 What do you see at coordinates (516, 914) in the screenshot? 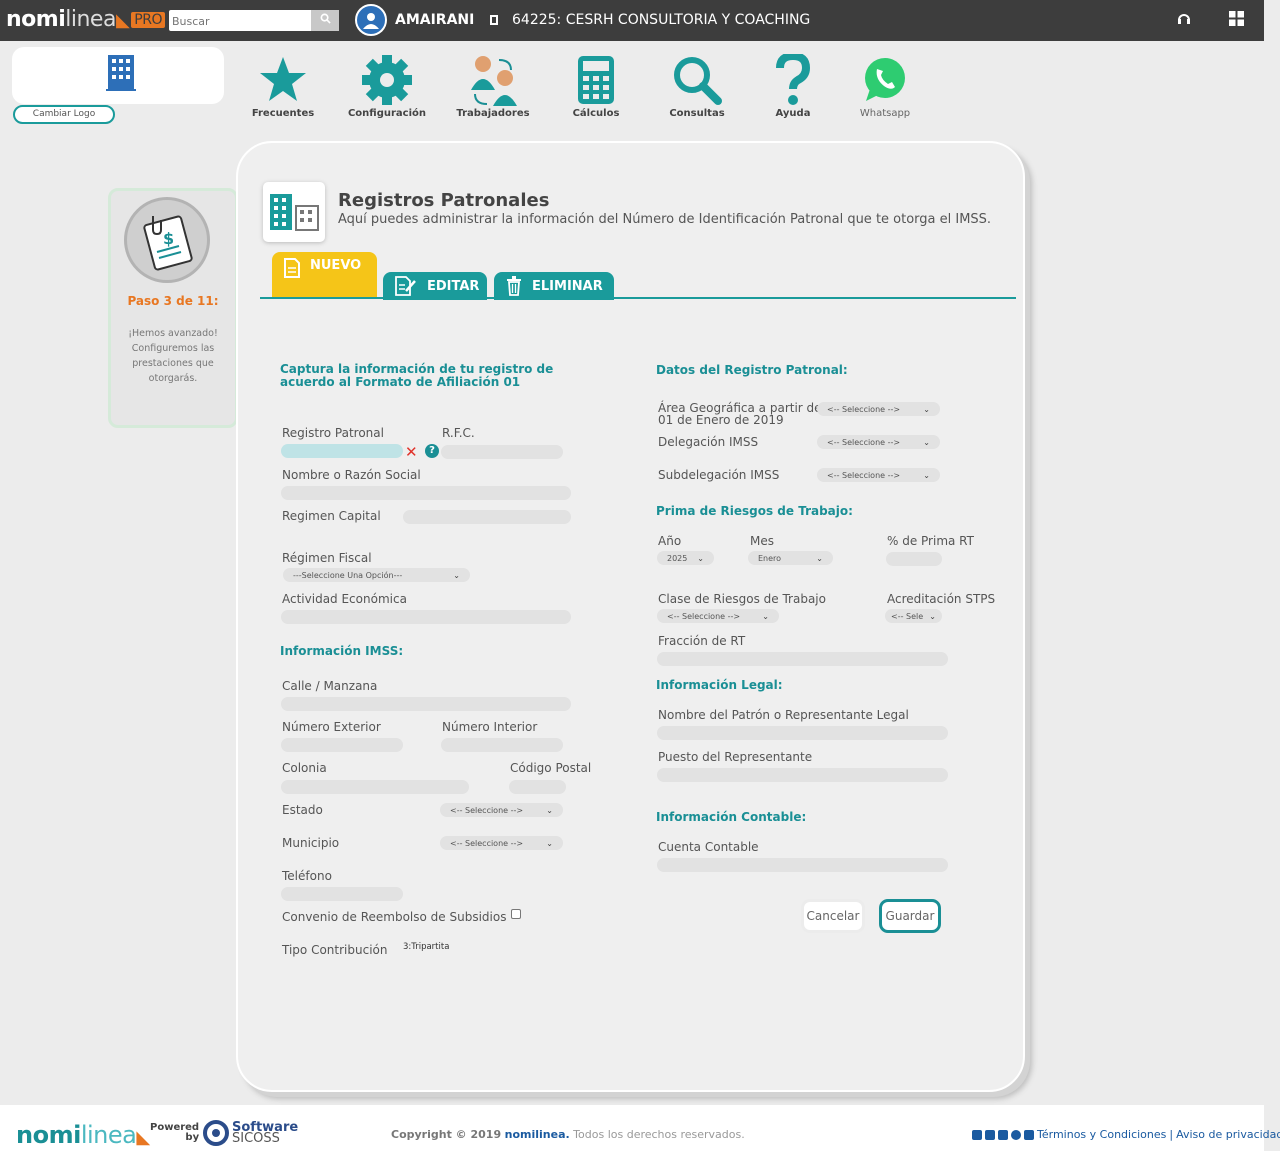
I see `convenio-checkbox` at bounding box center [516, 914].